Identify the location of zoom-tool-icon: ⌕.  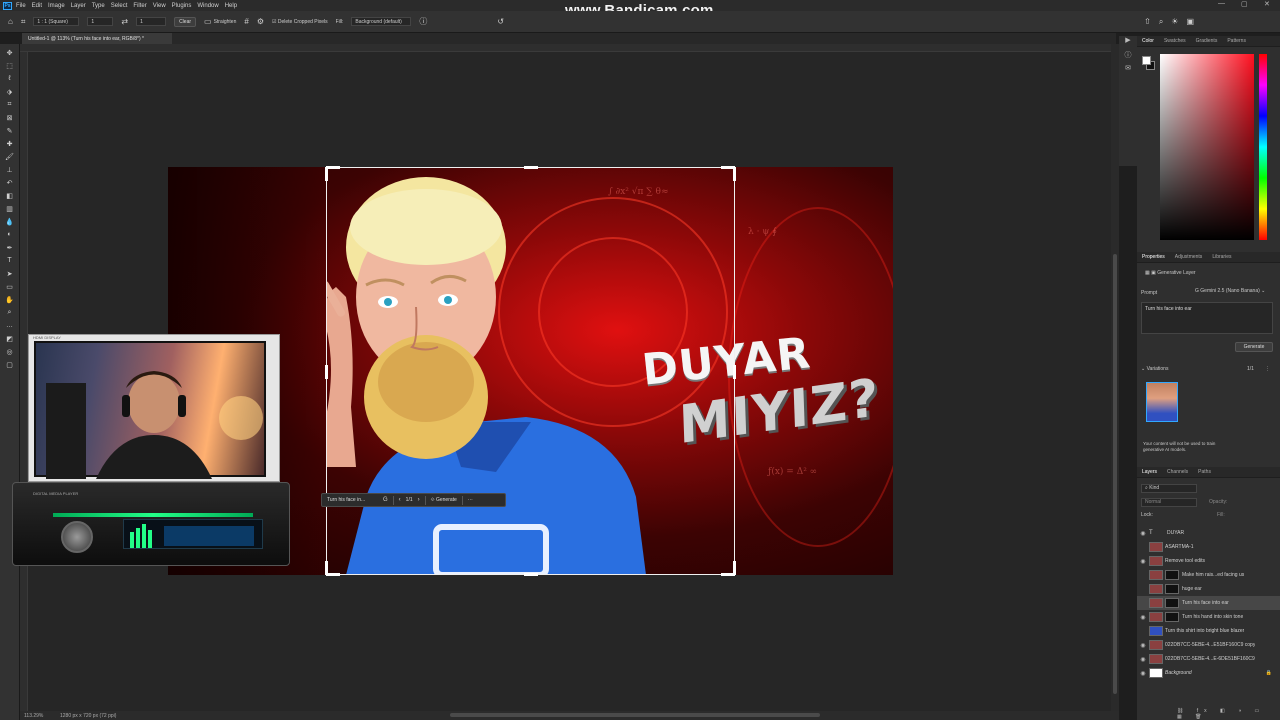
(10, 312).